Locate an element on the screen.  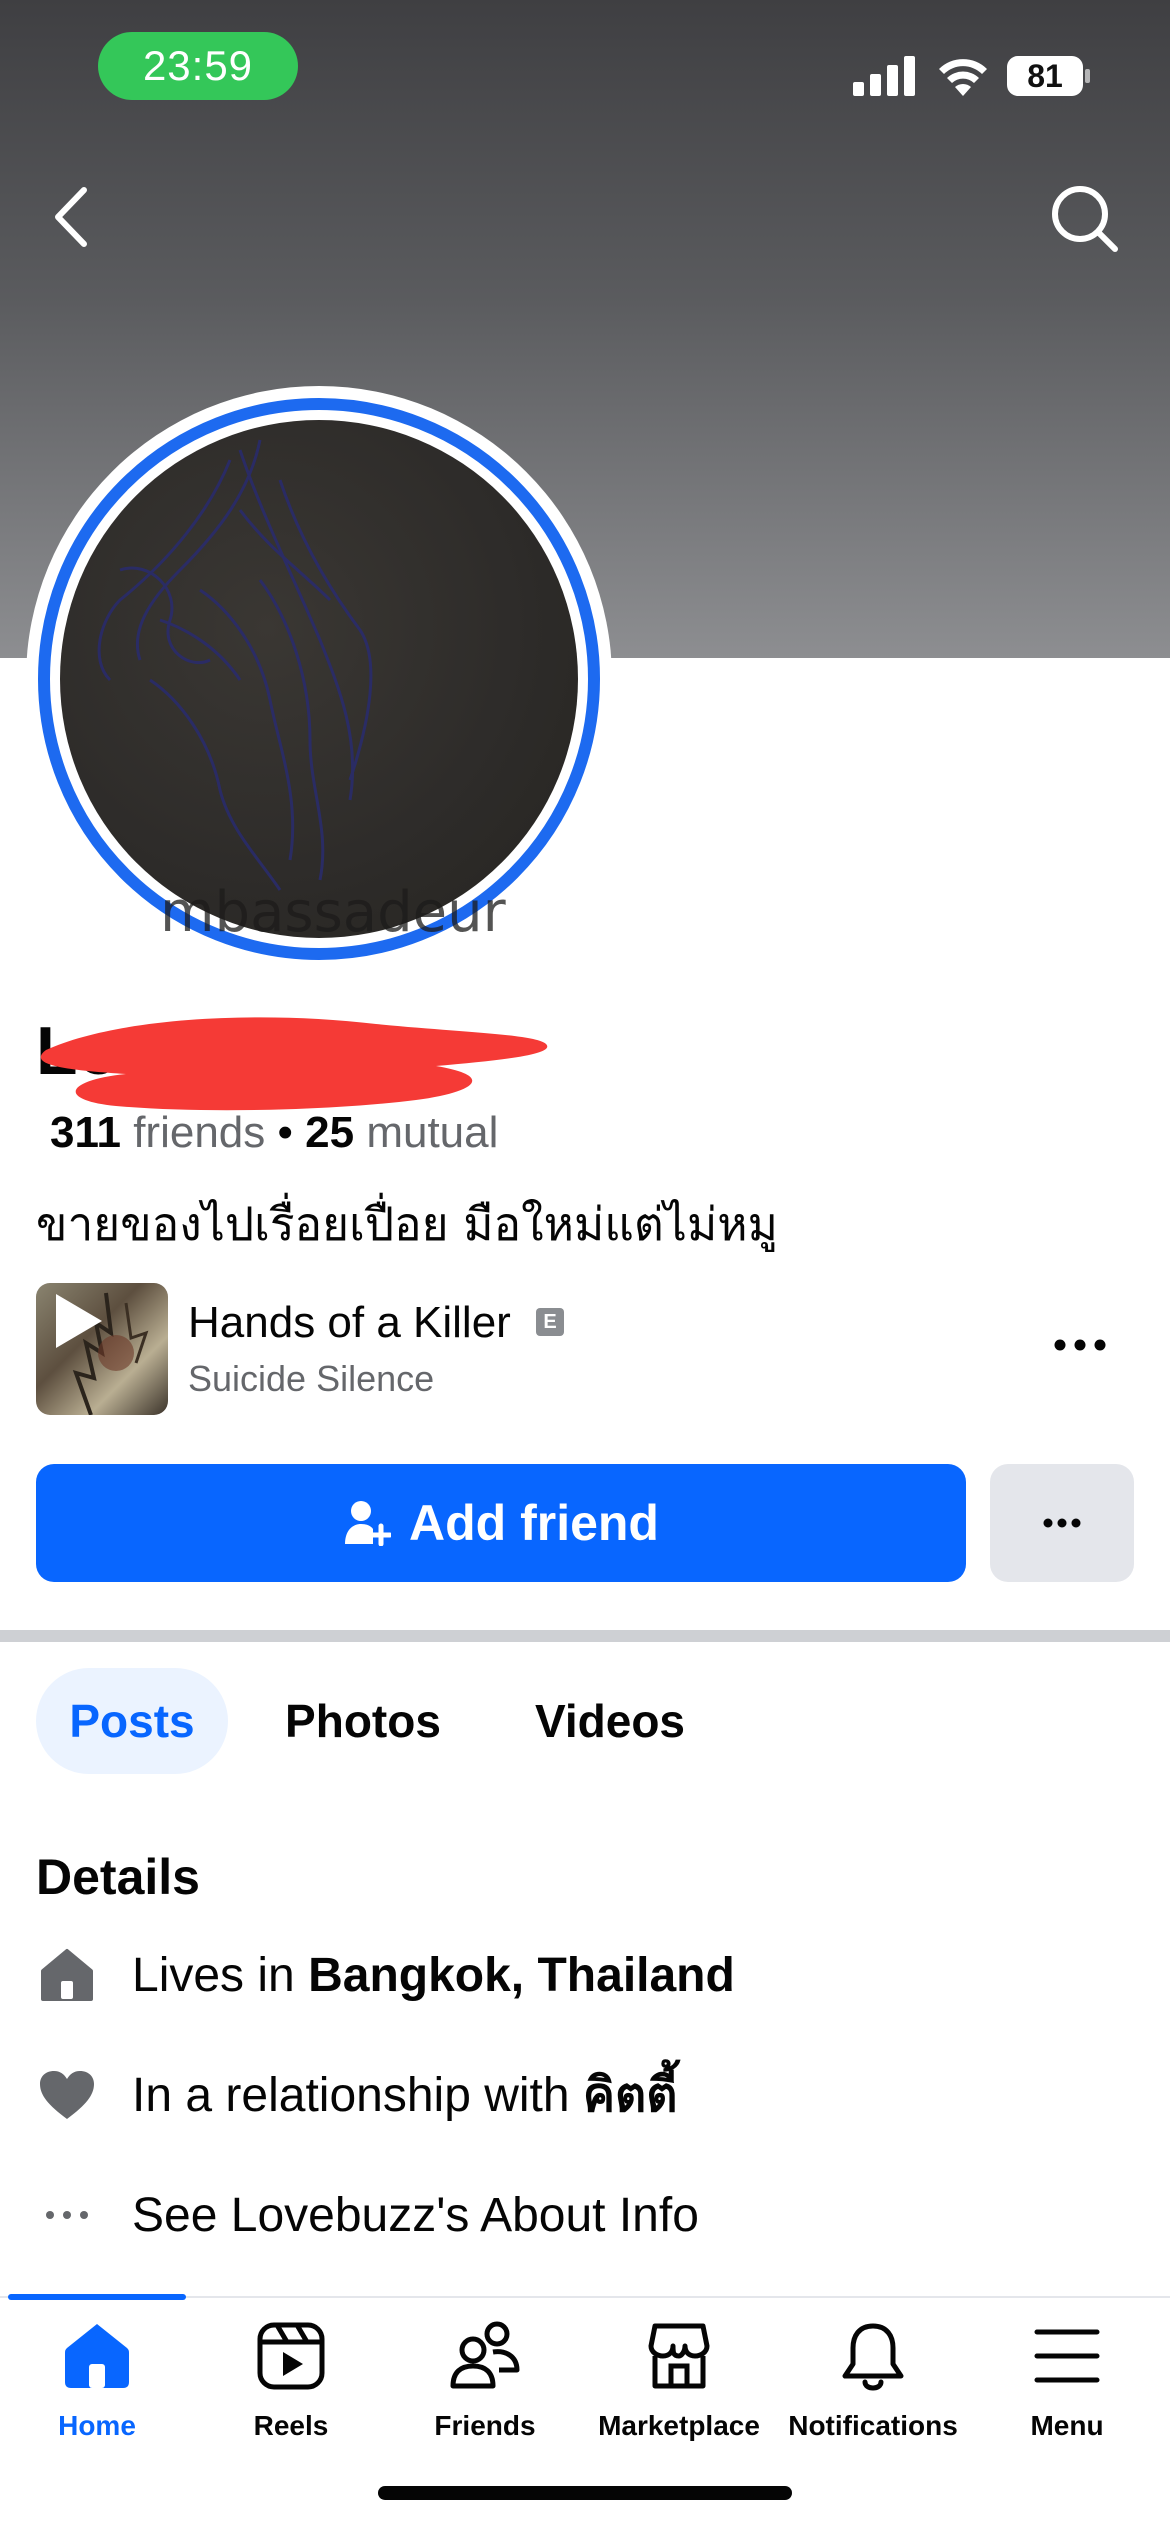
add-friend-button: Add friend is located at coordinates (501, 1523).